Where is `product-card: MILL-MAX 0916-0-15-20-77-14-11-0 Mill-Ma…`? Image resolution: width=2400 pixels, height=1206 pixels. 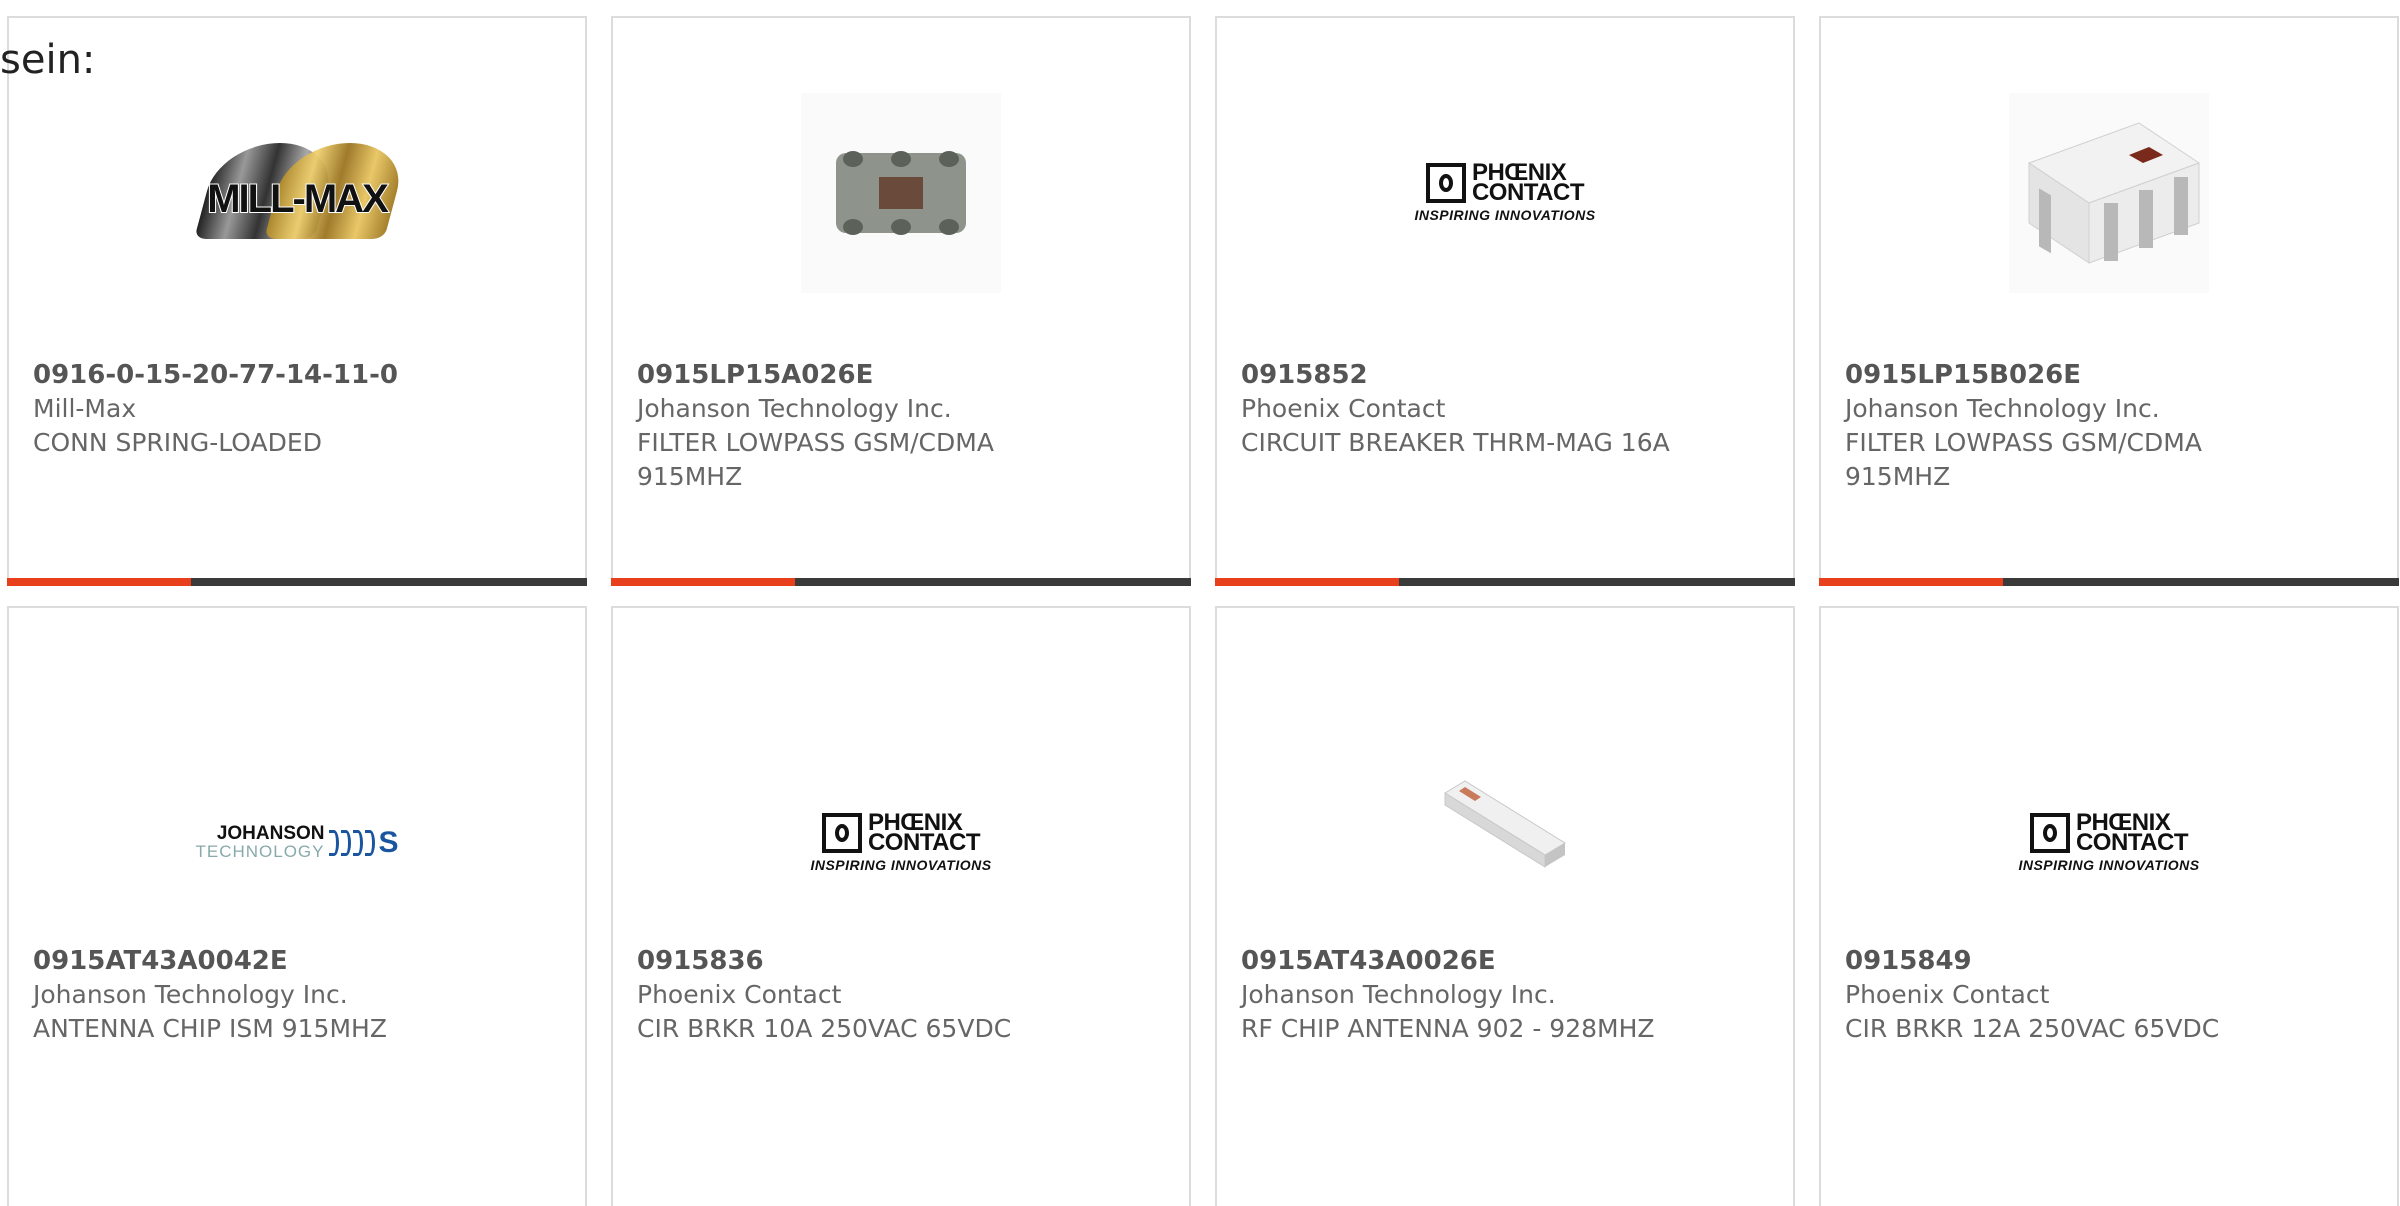
product-card: MILL-MAX 0916-0-15-20-77-14-11-0 Mill-Ma… is located at coordinates (297, 301).